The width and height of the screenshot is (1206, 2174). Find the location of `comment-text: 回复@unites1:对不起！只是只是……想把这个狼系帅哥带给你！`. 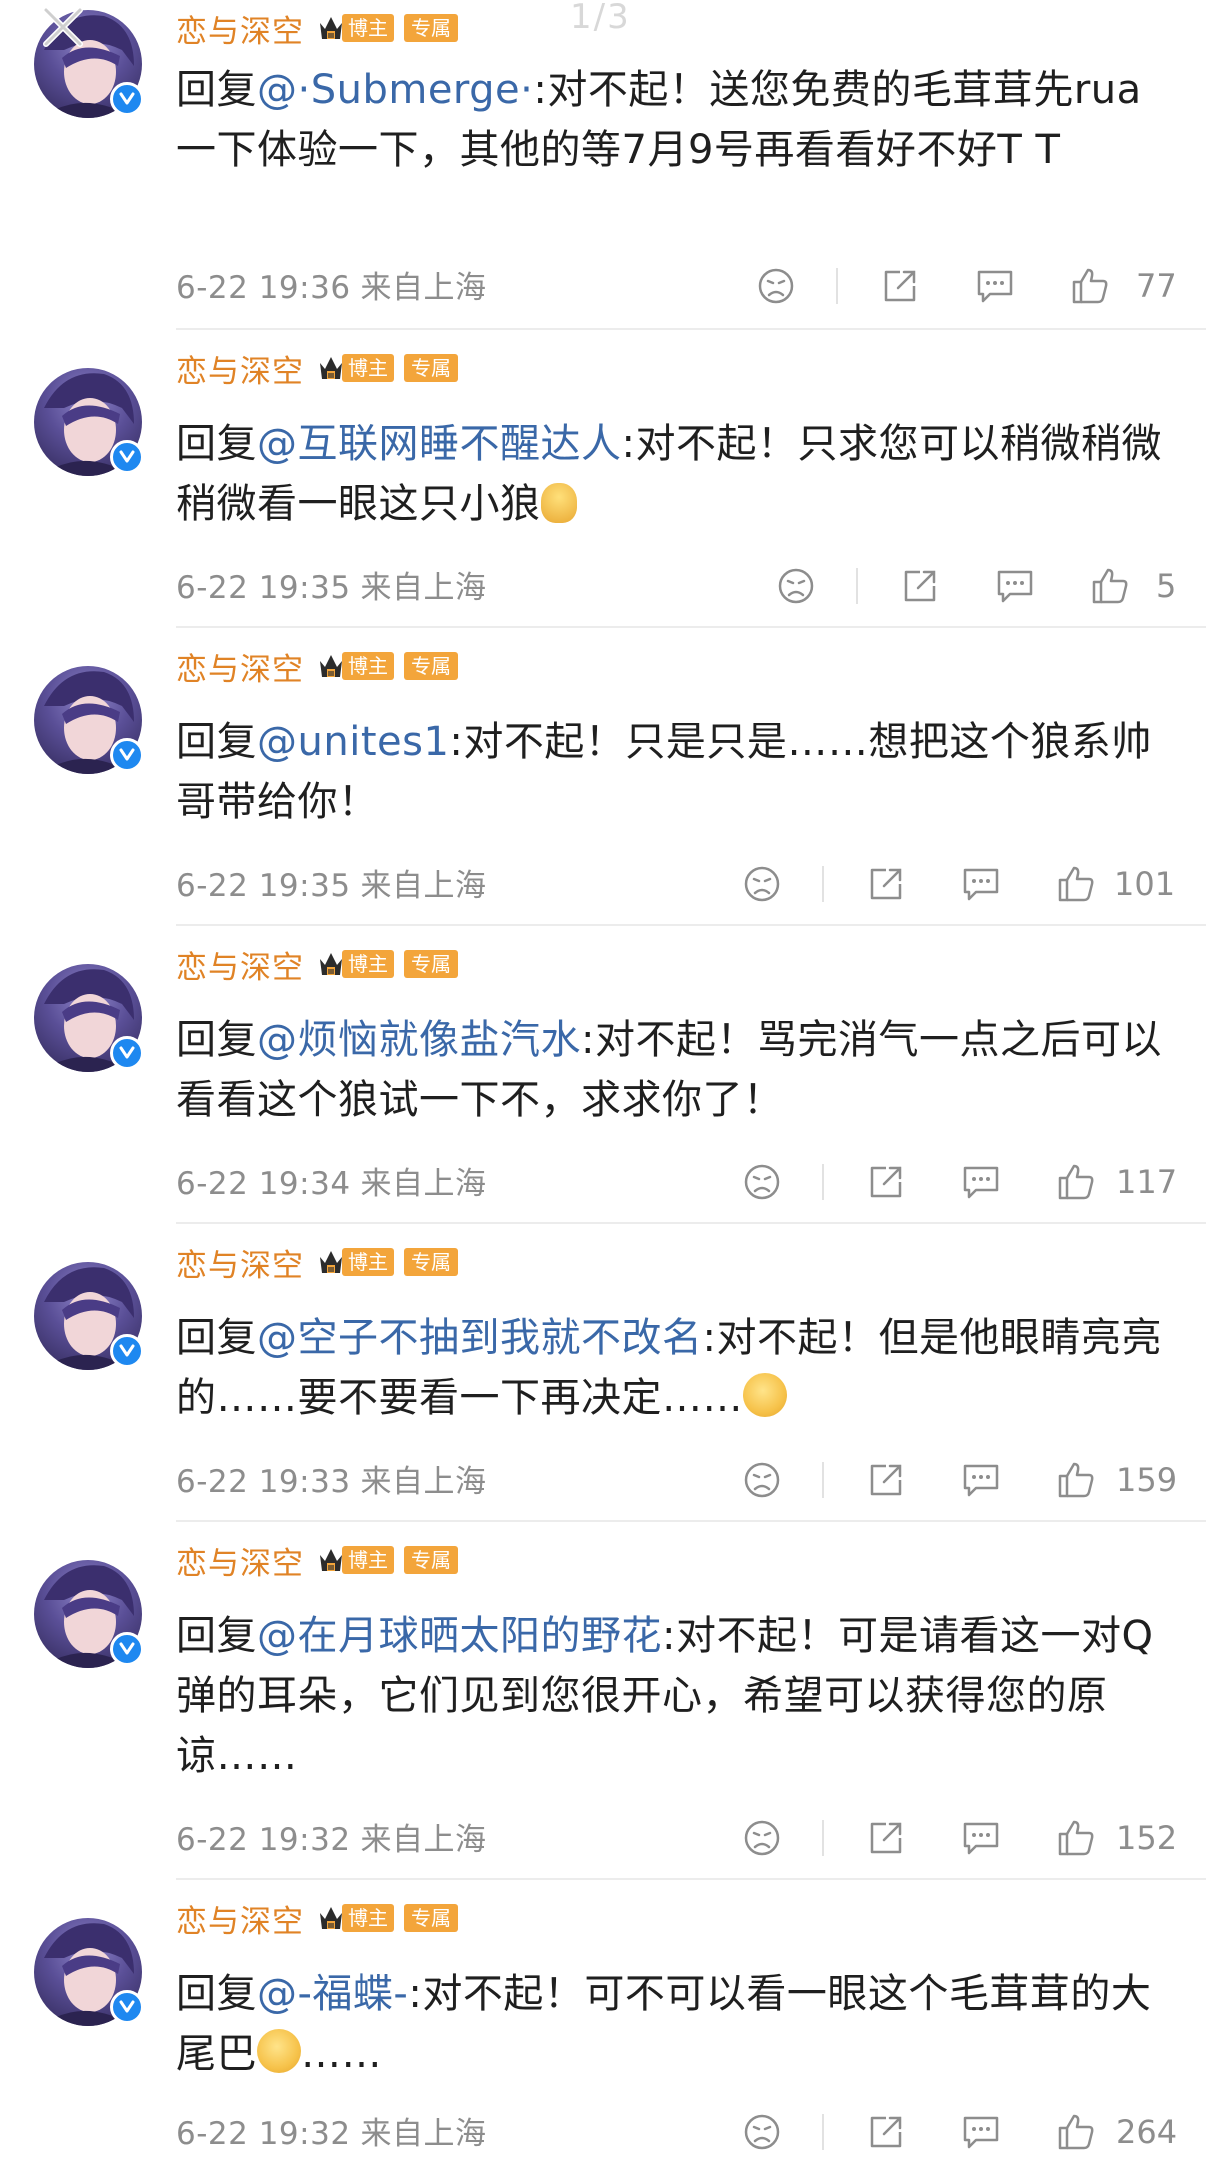

comment-text: 回复@unites1:对不起！只是只是……想把这个狼系帅哥带给你！ is located at coordinates (664, 772).